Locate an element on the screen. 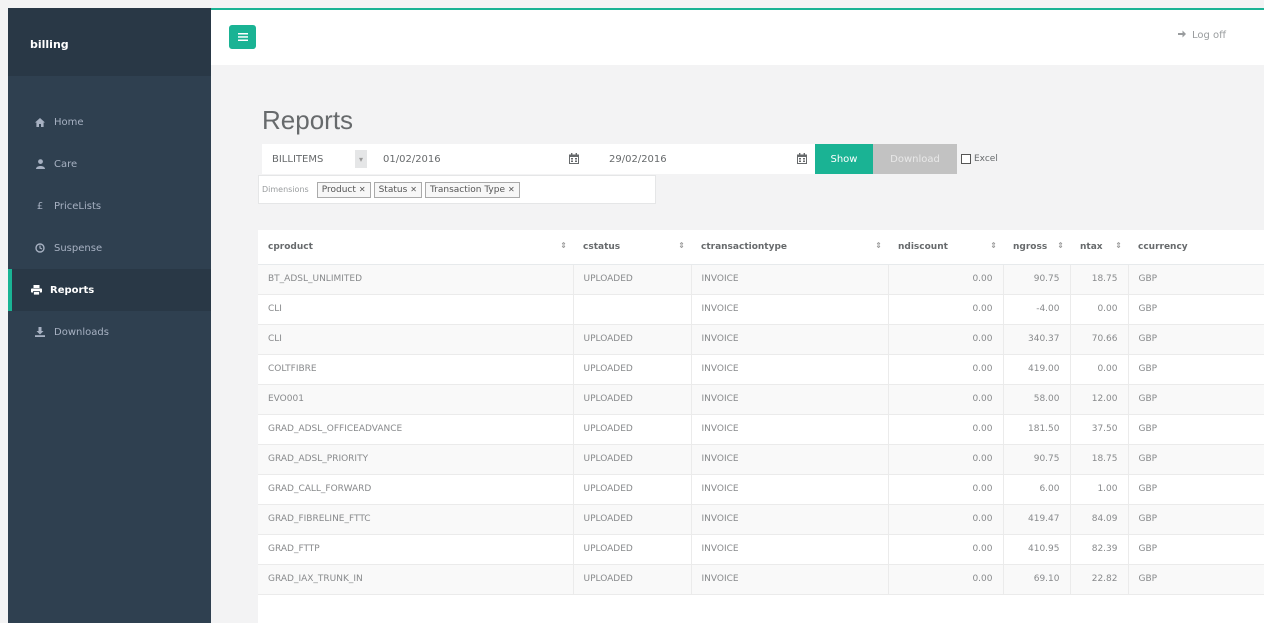 The height and width of the screenshot is (623, 1264). sidebar-item-home: Home is located at coordinates (109, 122).